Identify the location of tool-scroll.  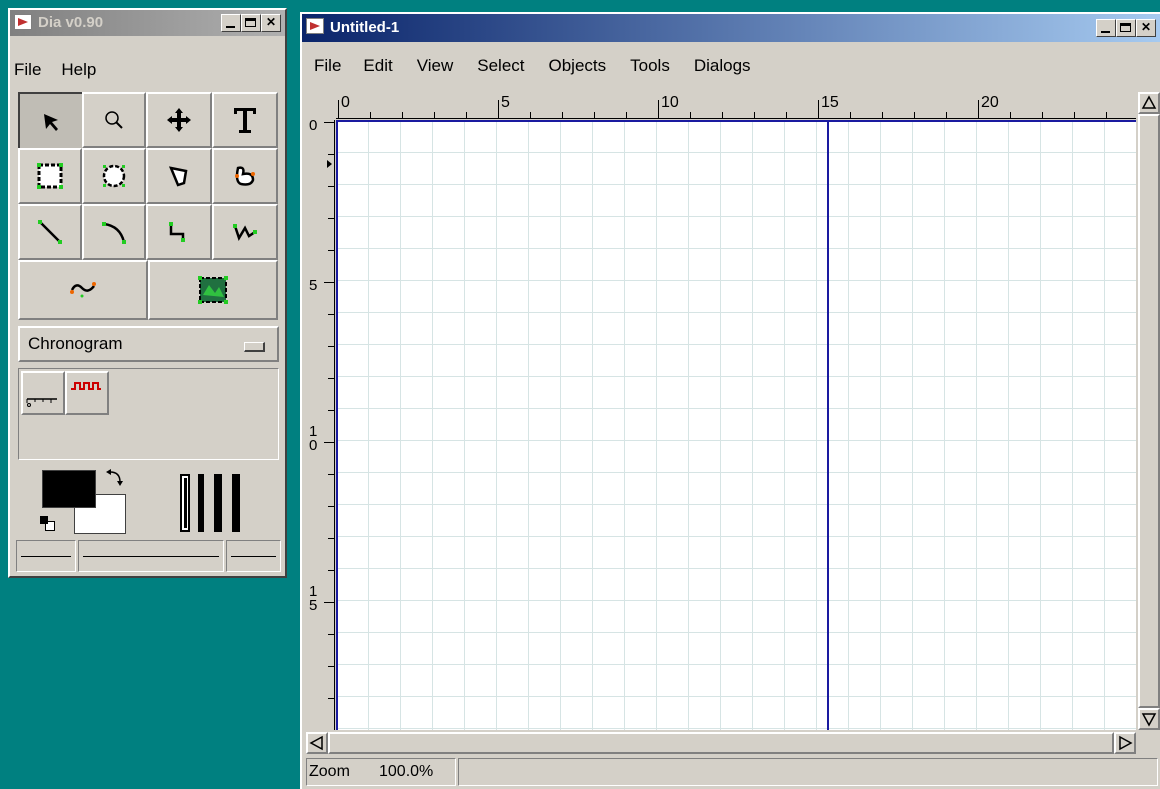
(179, 120).